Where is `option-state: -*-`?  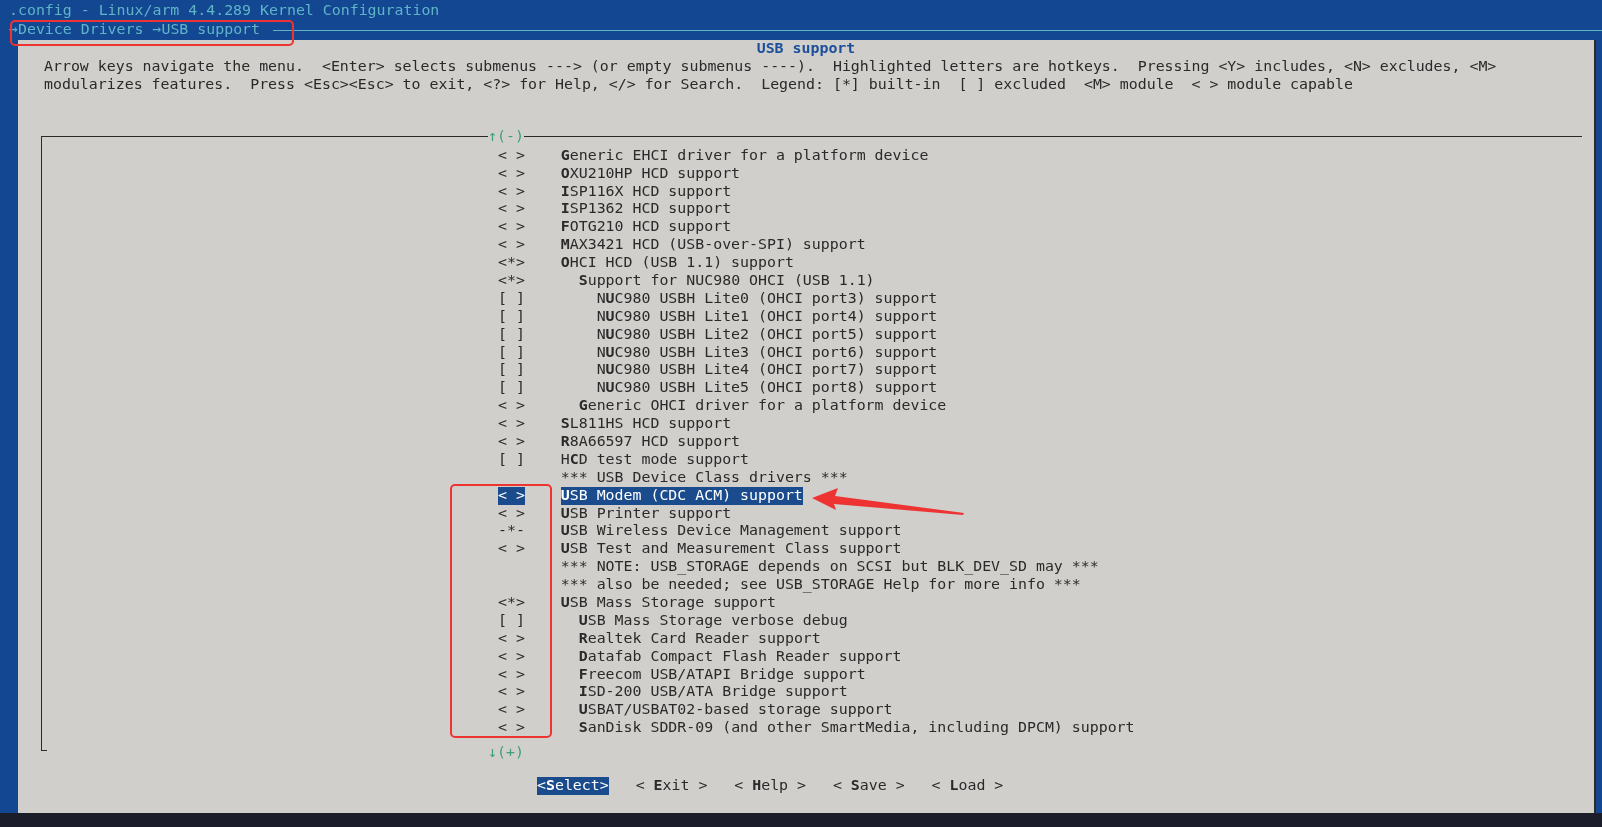
option-state: -*- is located at coordinates (511, 531).